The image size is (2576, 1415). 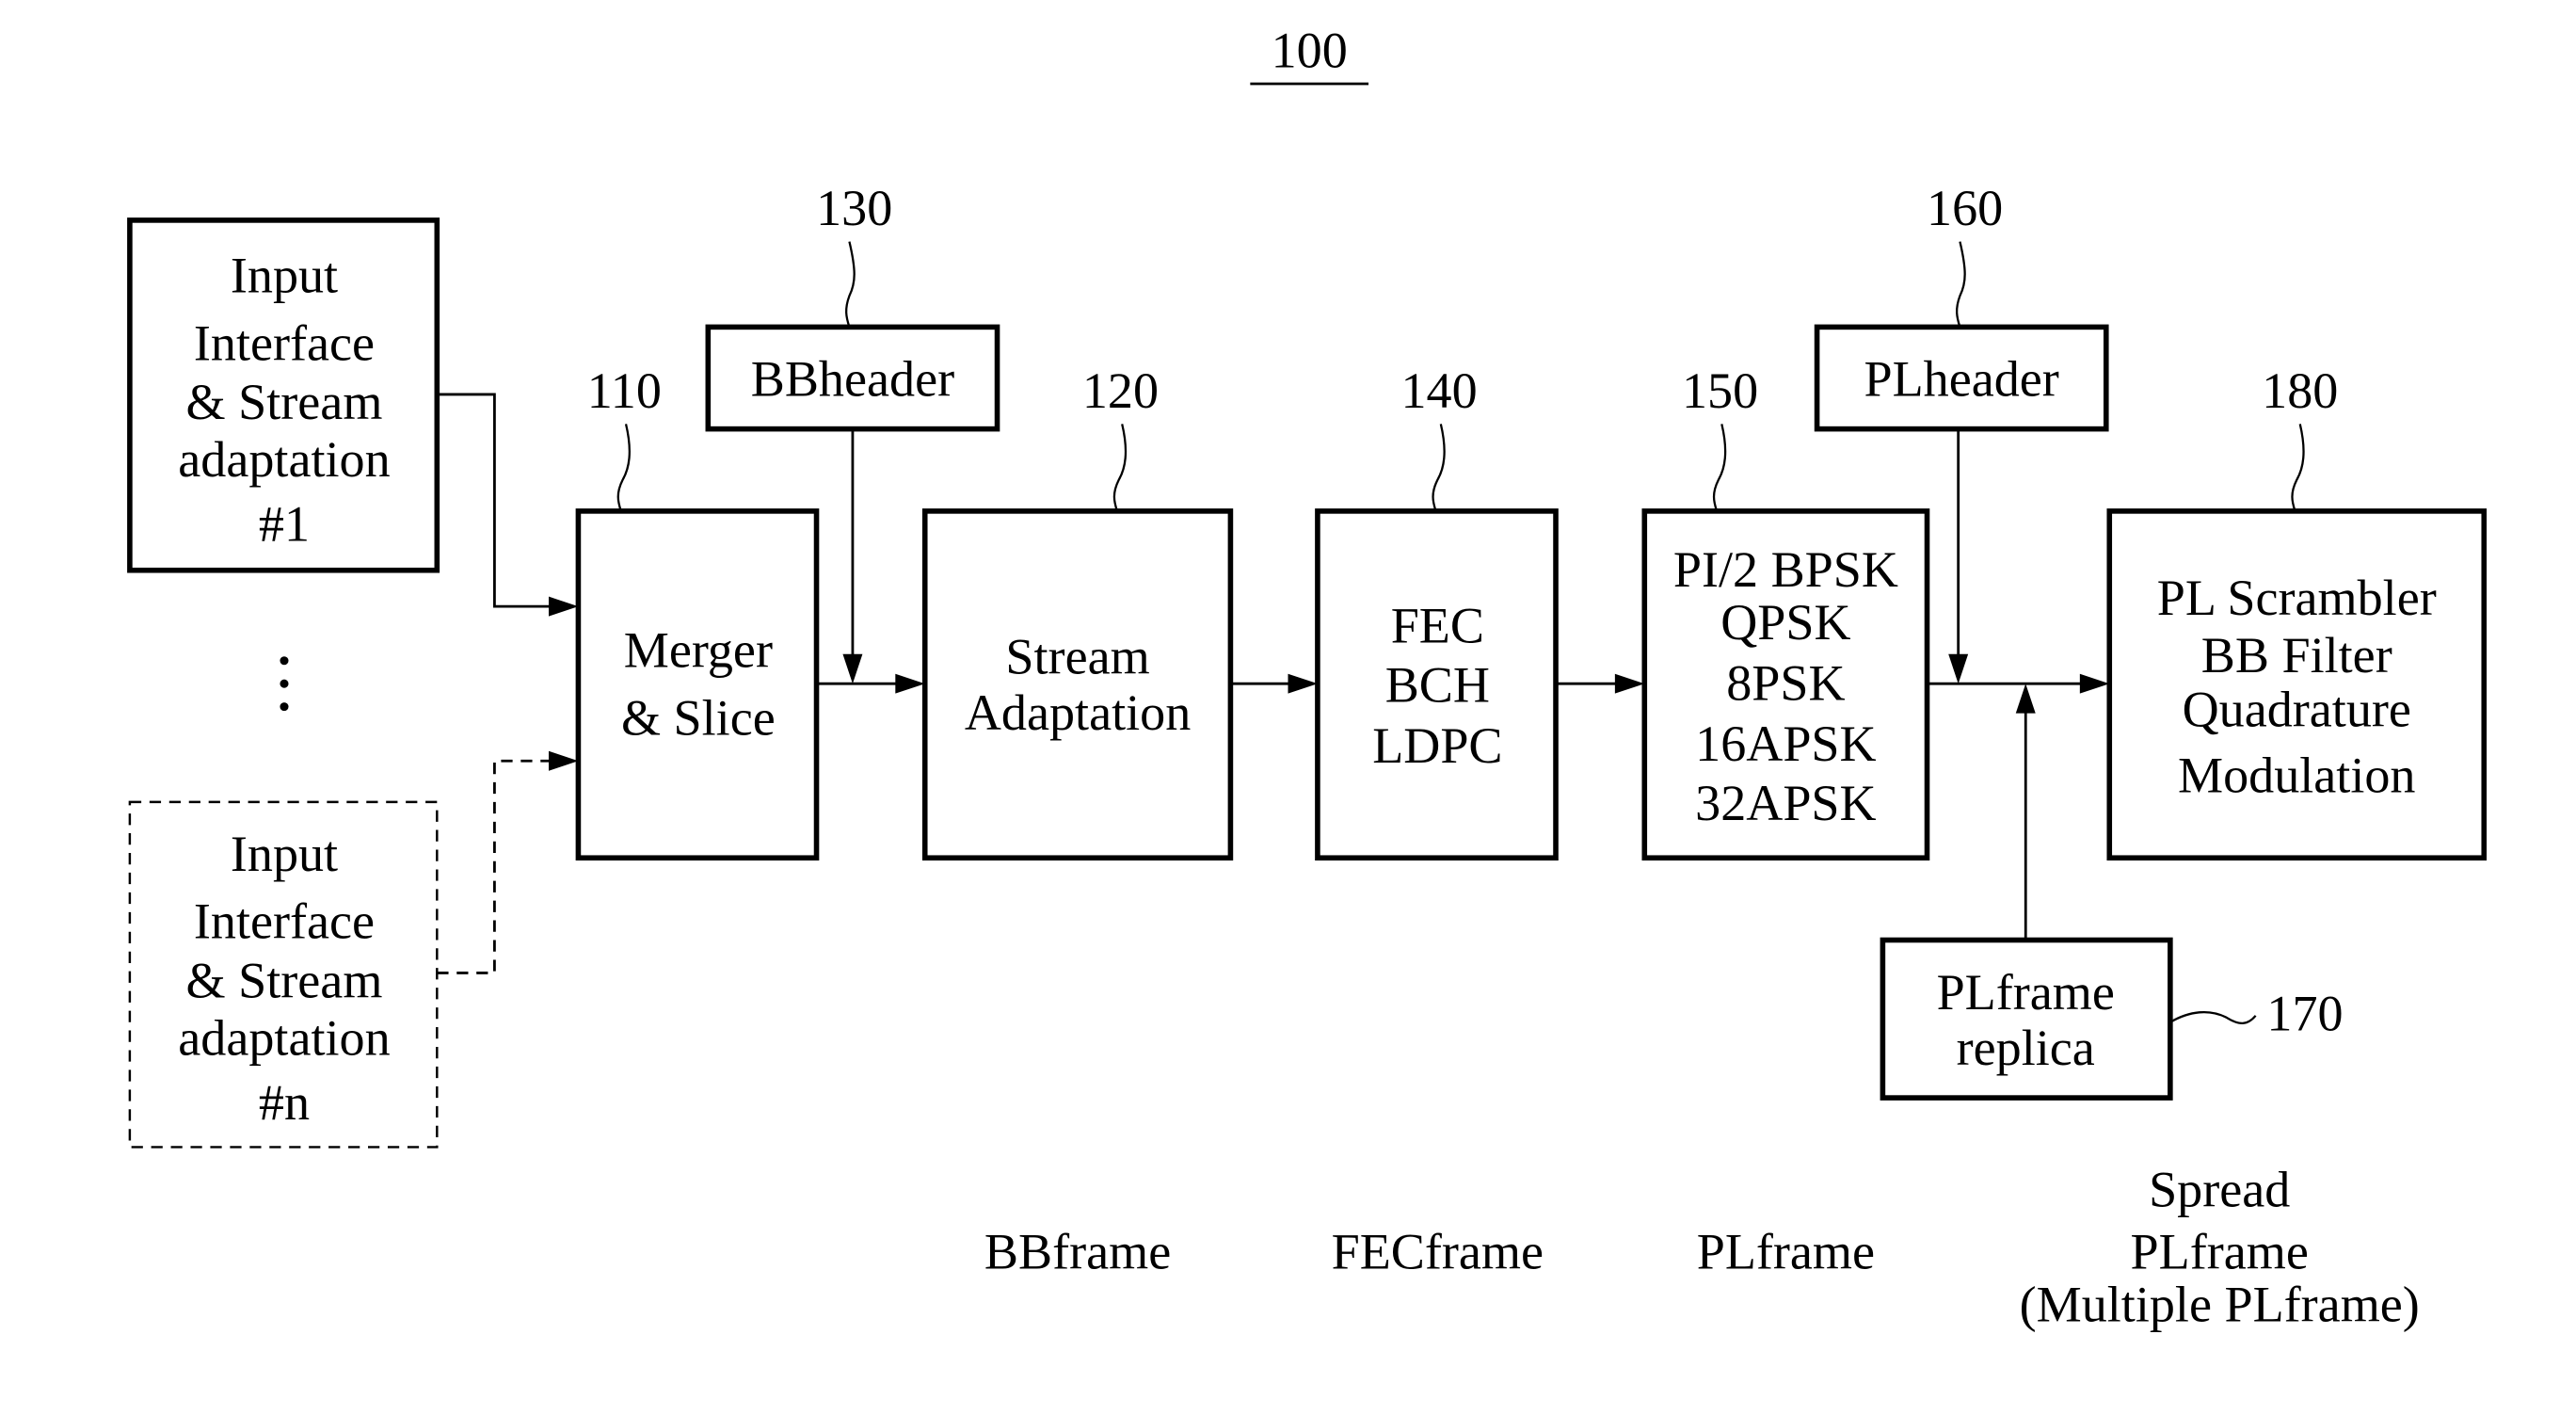 What do you see at coordinates (1965, 208) in the screenshot?
I see `plheader-ref-number: 160` at bounding box center [1965, 208].